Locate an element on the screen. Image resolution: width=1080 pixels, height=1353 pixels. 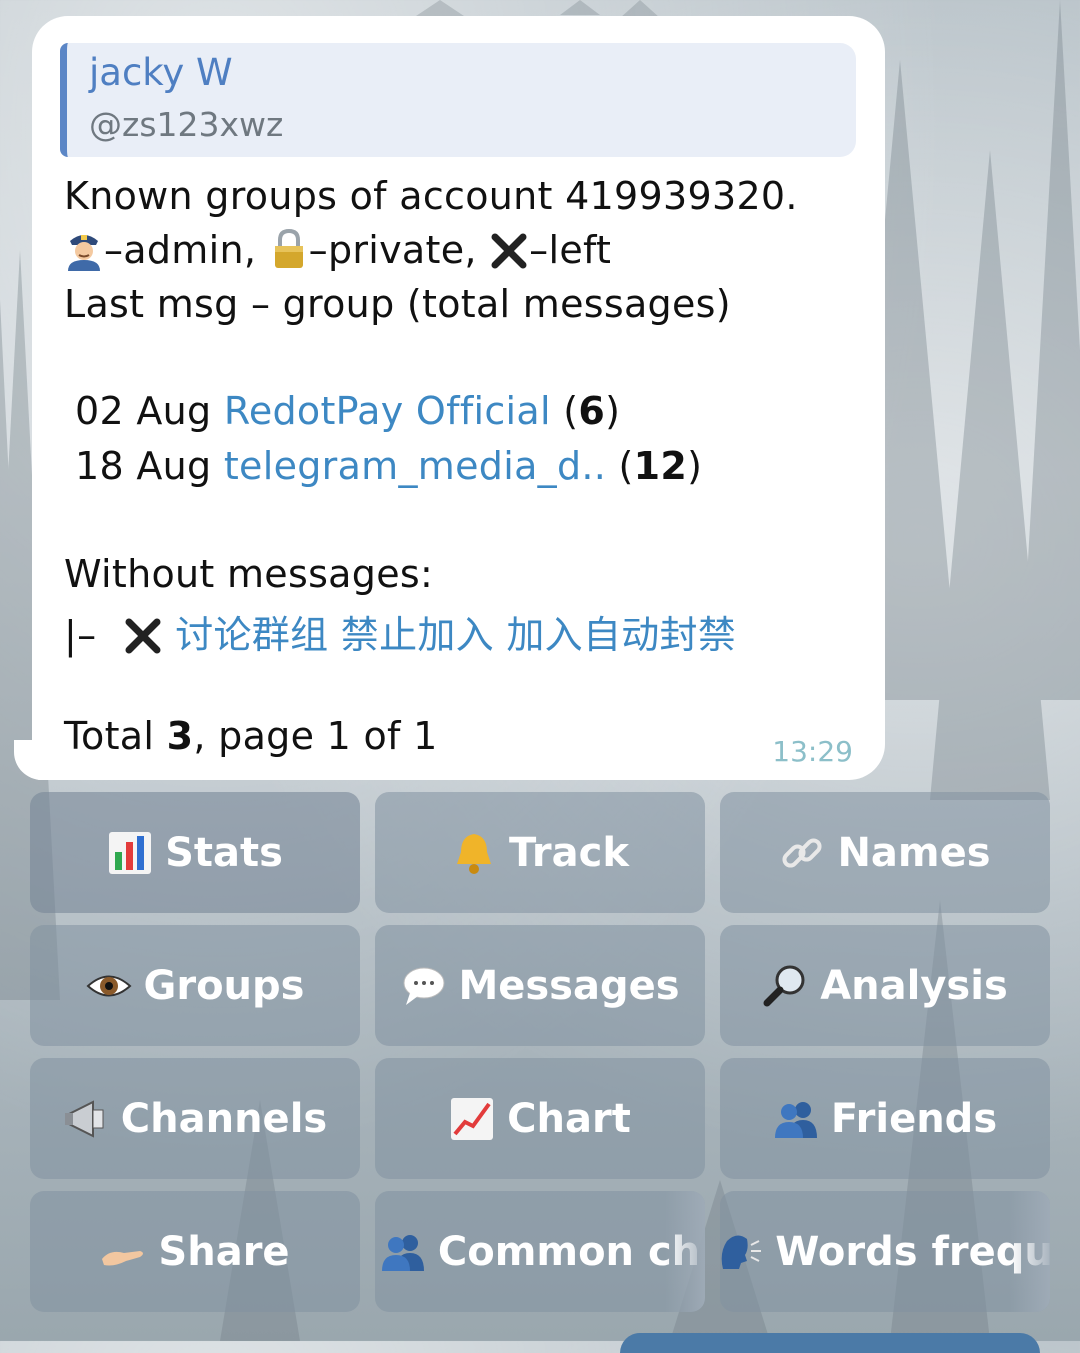
message-line-account: Known groups of account 419939320. is located at coordinates (431, 196).